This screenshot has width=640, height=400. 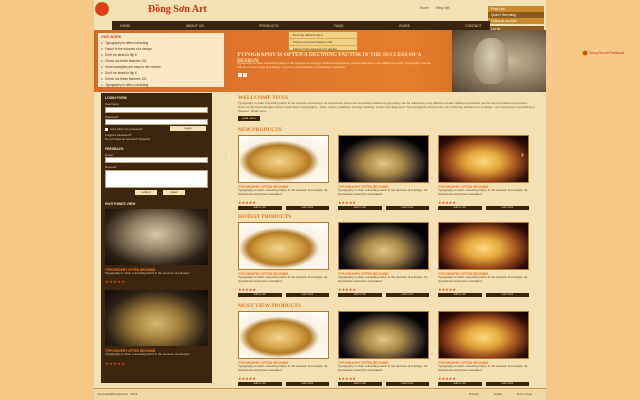 I want to click on logo-icon, so click(x=102, y=9).